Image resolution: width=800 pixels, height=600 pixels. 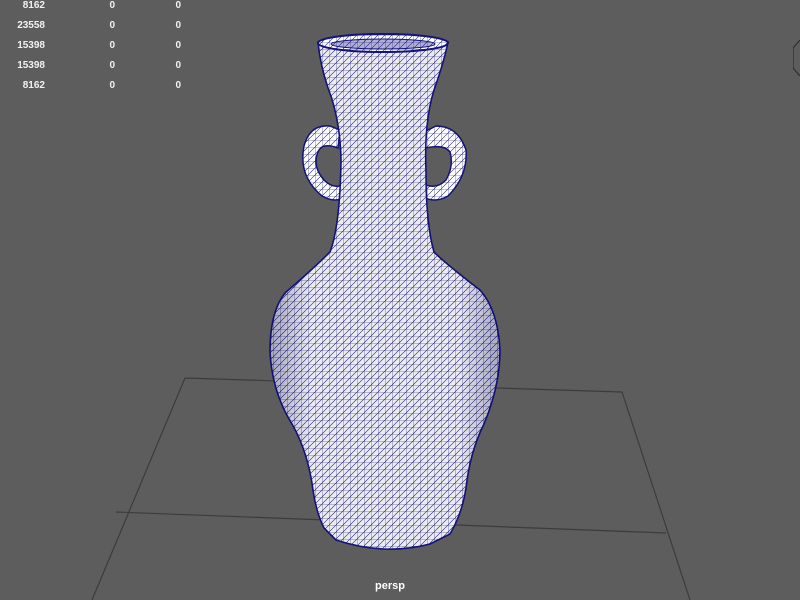 I want to click on vase-handle-right, so click(x=444, y=163).